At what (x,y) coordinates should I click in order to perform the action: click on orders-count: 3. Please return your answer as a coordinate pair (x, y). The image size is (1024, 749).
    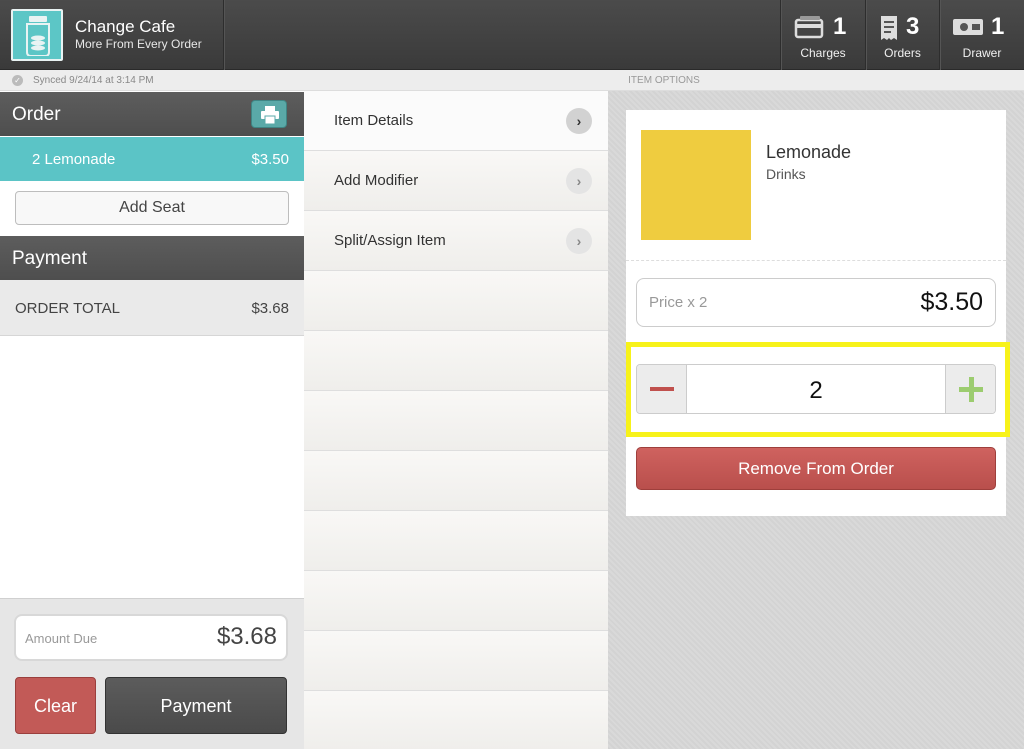
    Looking at the image, I should click on (913, 26).